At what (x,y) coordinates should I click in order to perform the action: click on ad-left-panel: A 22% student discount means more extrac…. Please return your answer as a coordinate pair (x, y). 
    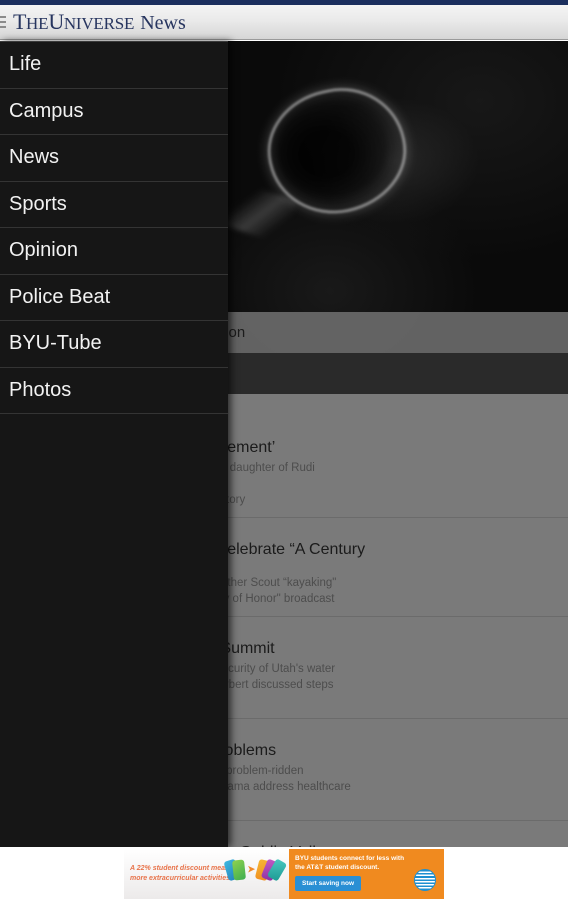
    Looking at the image, I should click on (206, 873).